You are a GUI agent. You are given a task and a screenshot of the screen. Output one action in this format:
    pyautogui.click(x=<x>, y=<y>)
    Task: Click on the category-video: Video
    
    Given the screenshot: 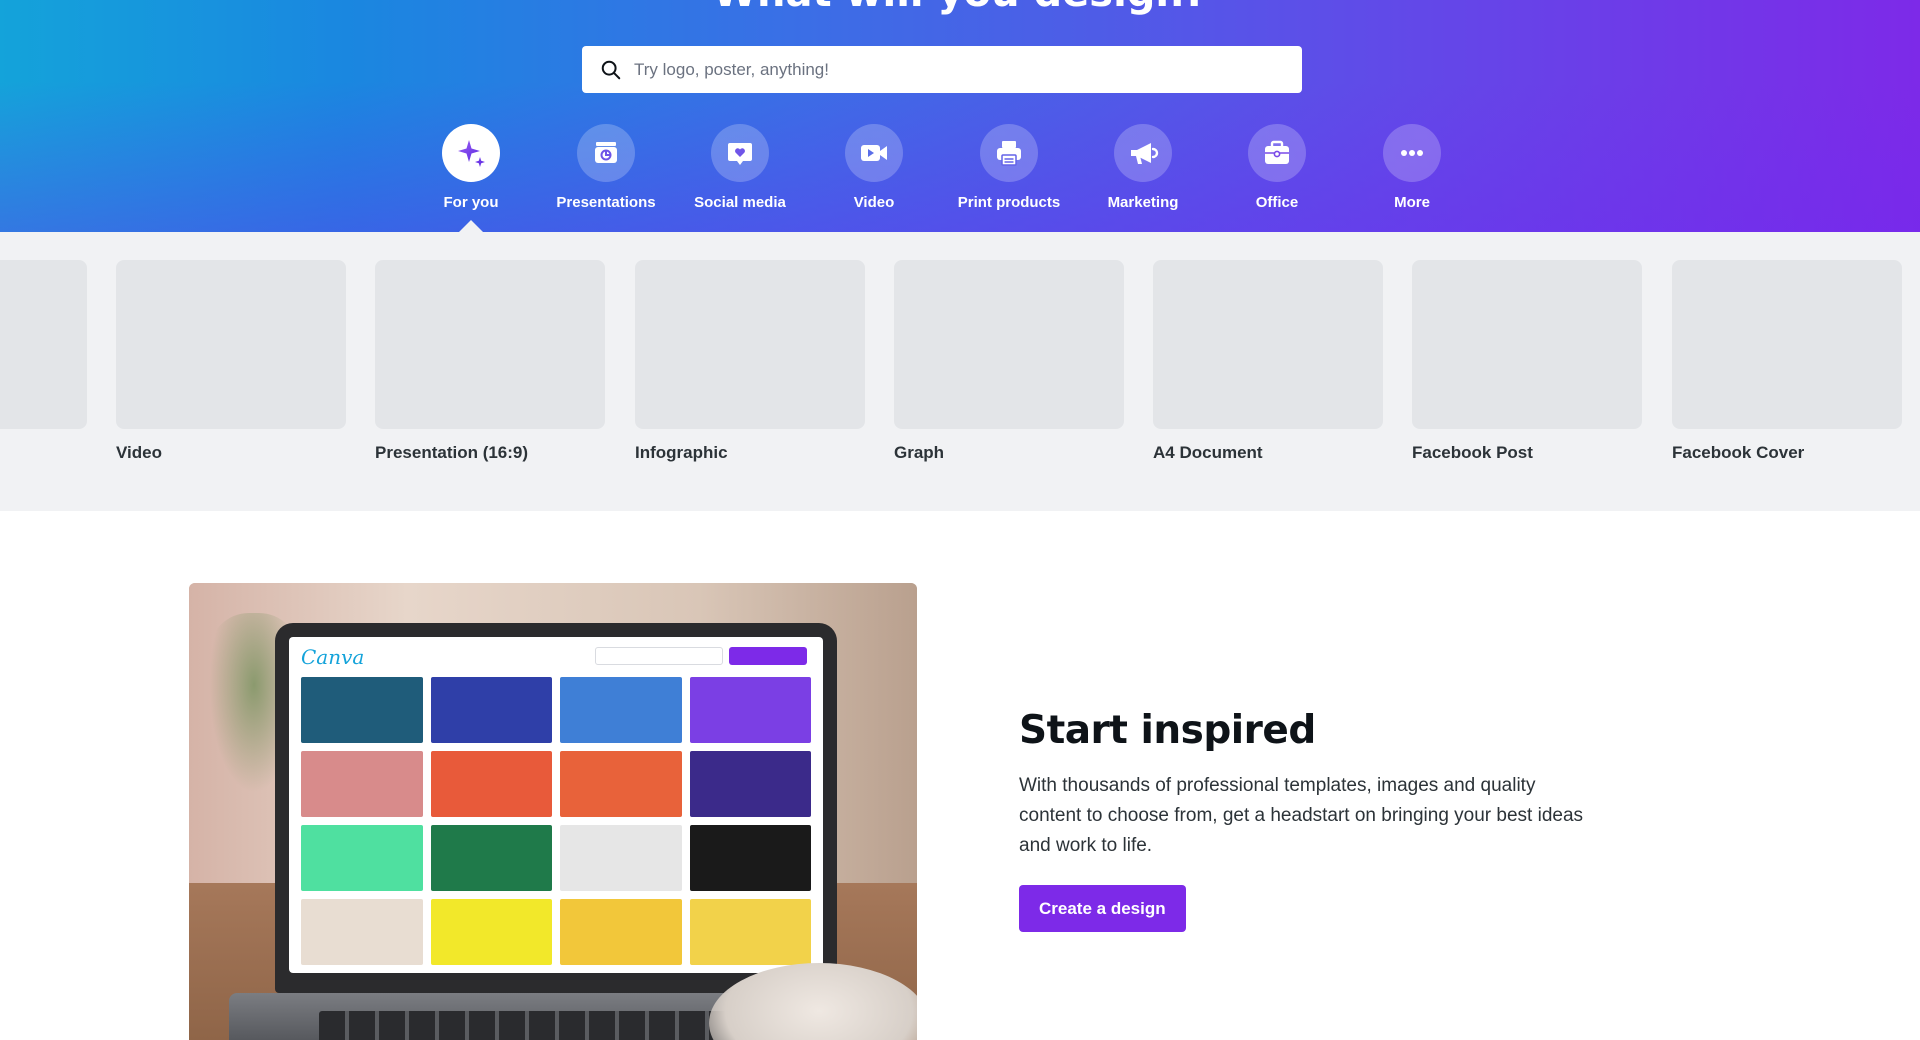 What is the action you would take?
    pyautogui.click(x=874, y=167)
    